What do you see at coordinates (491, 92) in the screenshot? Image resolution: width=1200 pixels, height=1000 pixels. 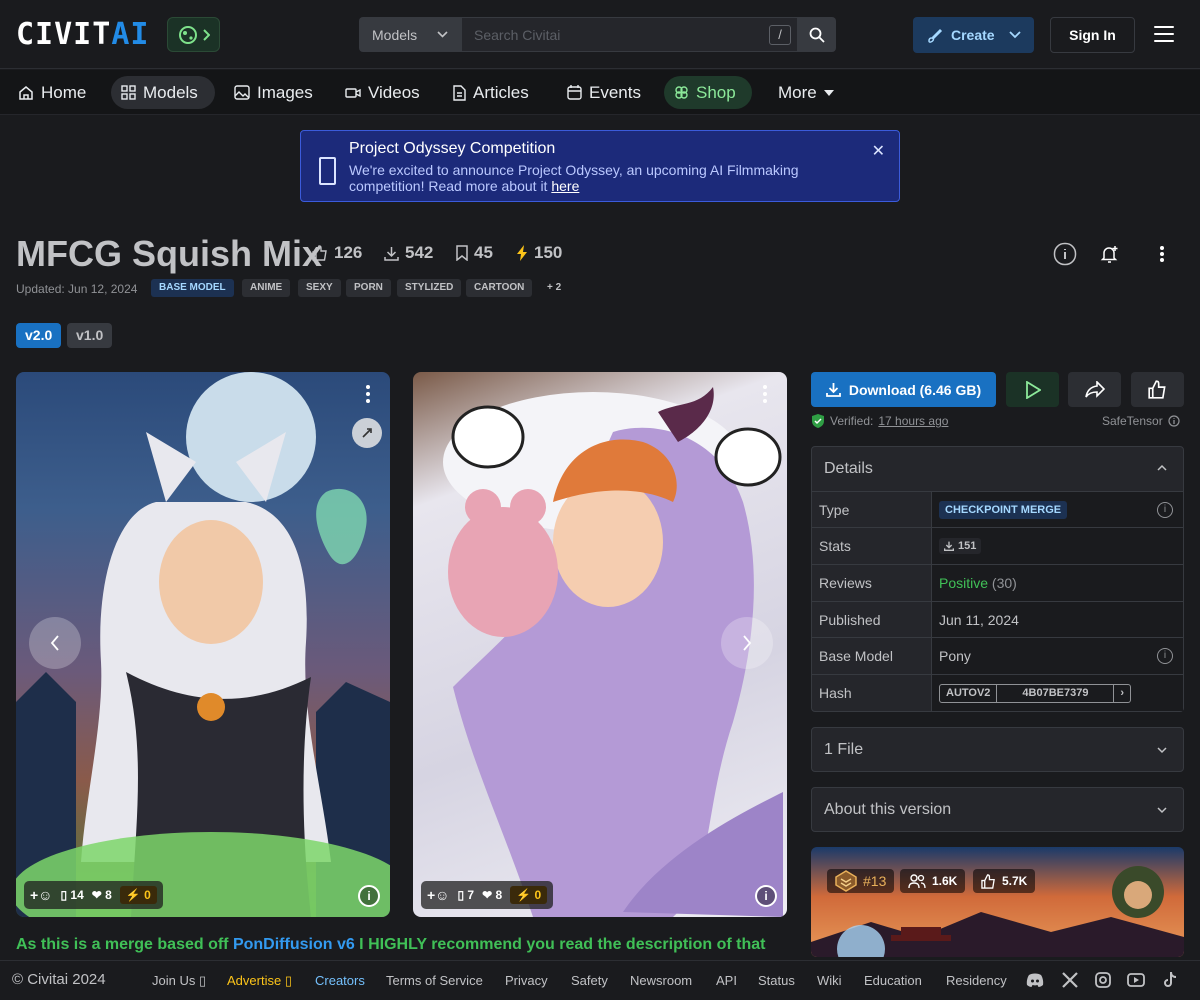 I see `nav-articles: Articles` at bounding box center [491, 92].